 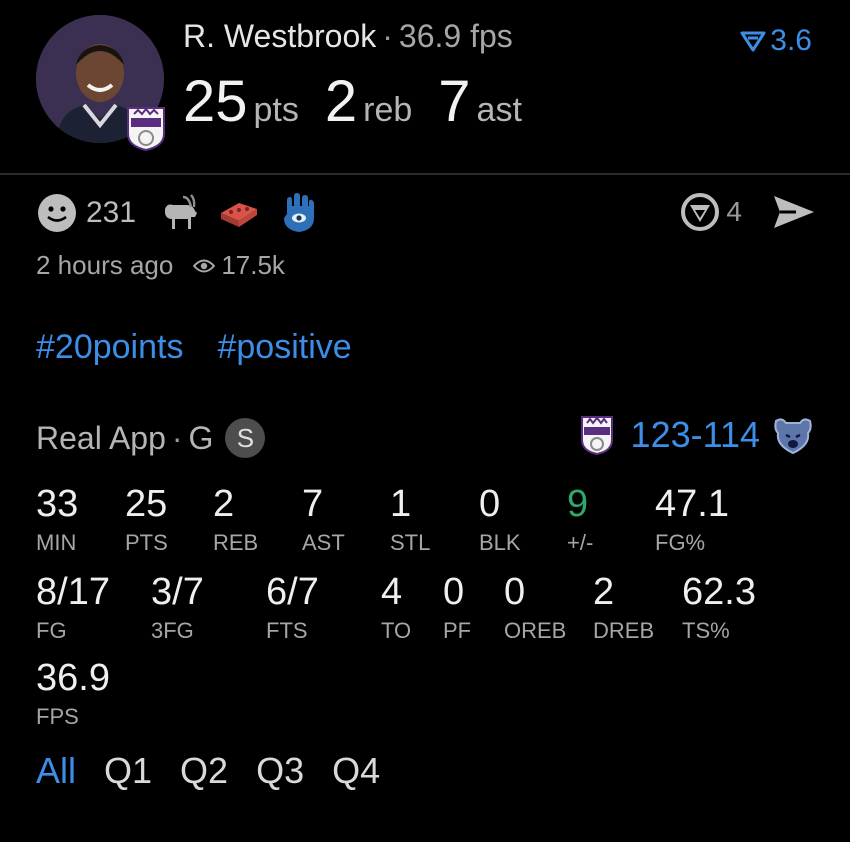 What do you see at coordinates (280, 771) in the screenshot?
I see `tab-q3: Q3` at bounding box center [280, 771].